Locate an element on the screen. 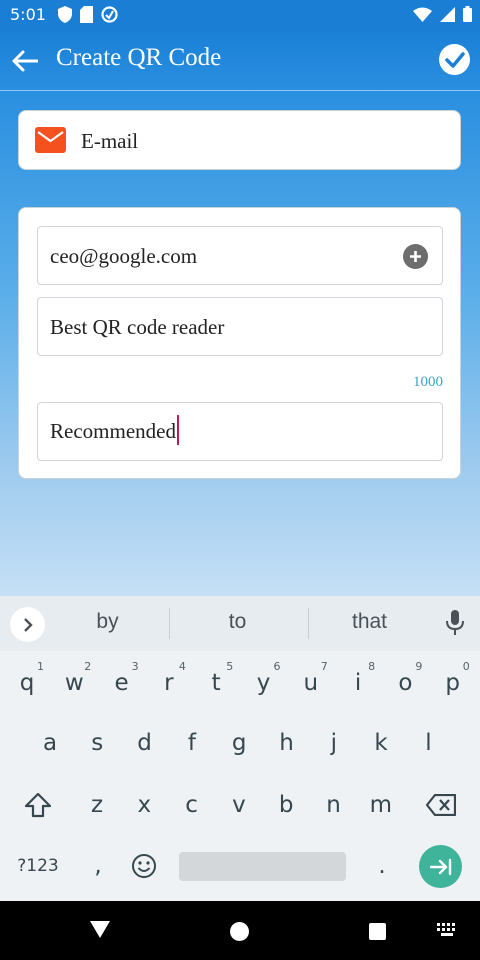  check-icon is located at coordinates (454, 59).